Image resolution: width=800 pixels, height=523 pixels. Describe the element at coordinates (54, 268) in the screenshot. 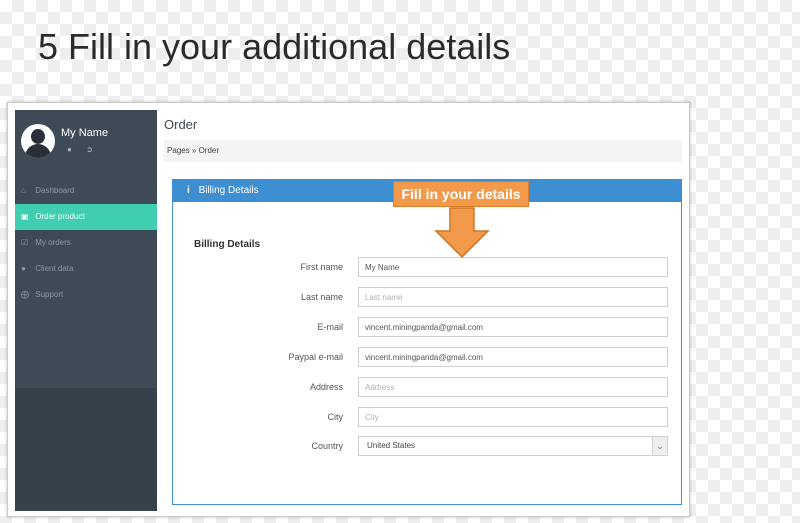

I see `sidebar-item-label: Client data` at that location.